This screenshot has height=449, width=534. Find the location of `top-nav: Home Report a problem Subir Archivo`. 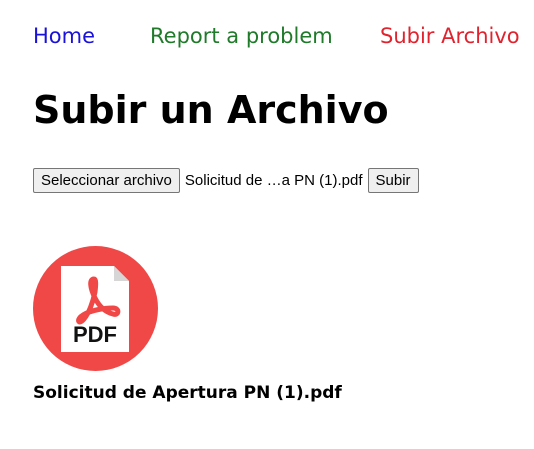

top-nav: Home Report a problem Subir Archivo is located at coordinates (276, 37).